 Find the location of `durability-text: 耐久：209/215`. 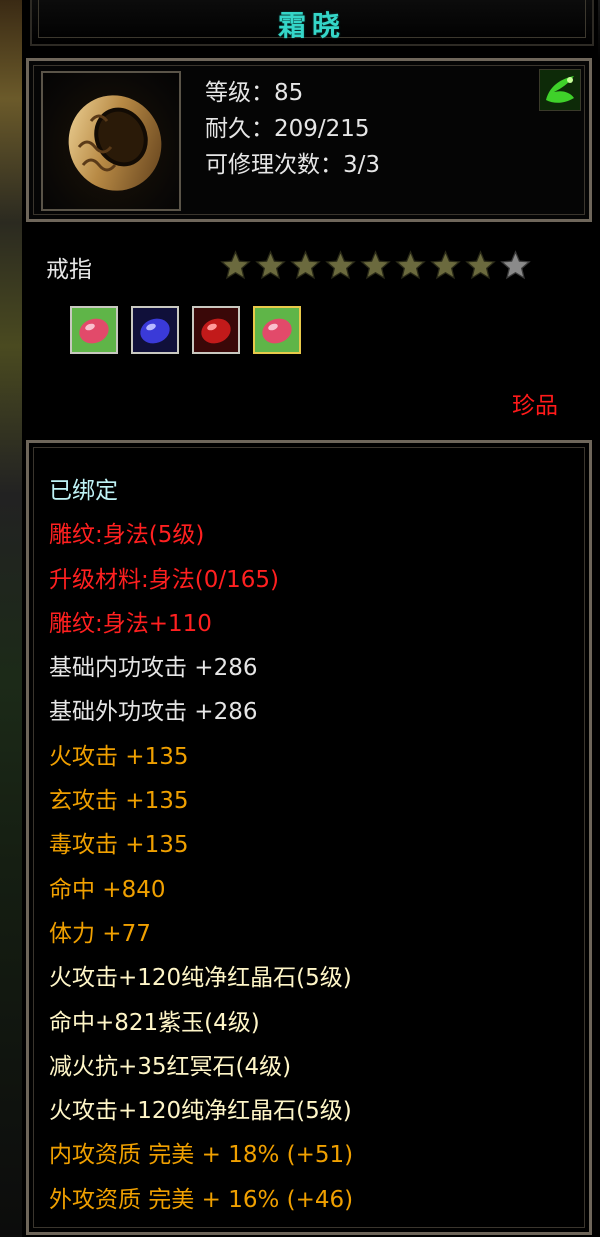

durability-text: 耐久：209/215 is located at coordinates (287, 129).